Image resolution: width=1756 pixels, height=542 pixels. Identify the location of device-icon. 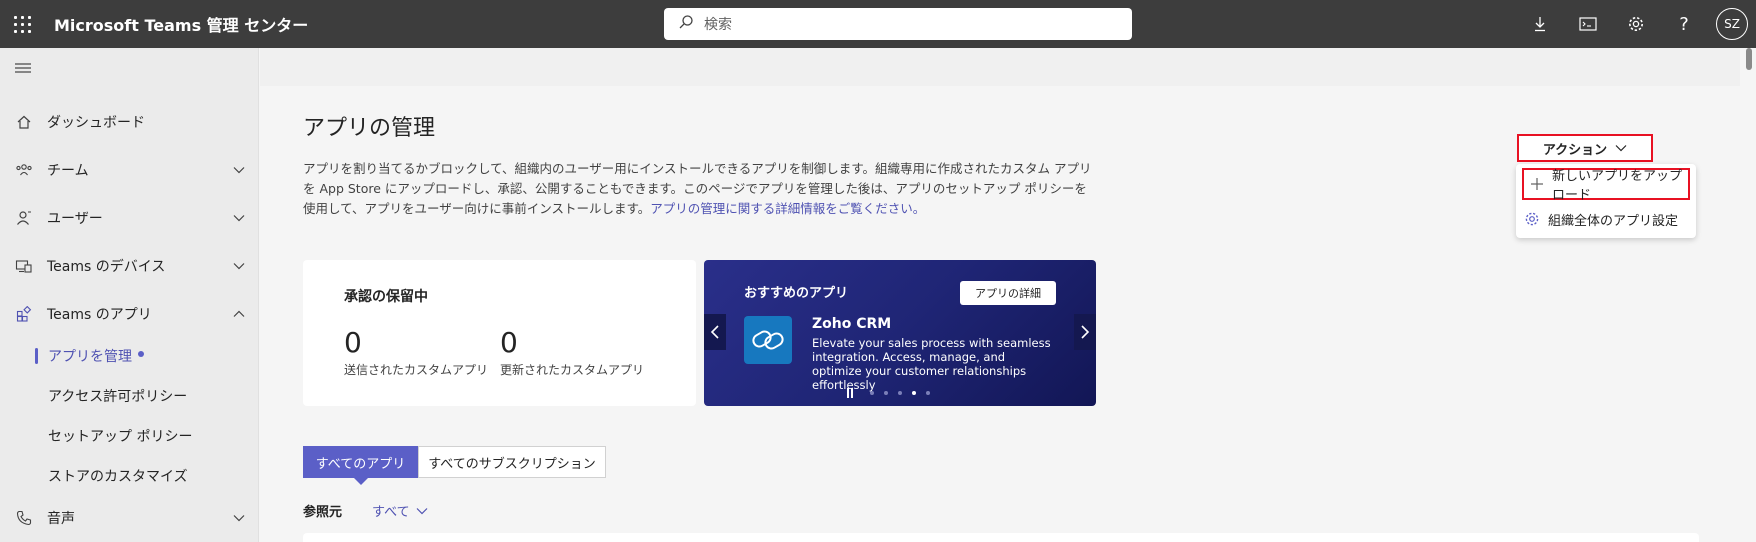
(24, 266).